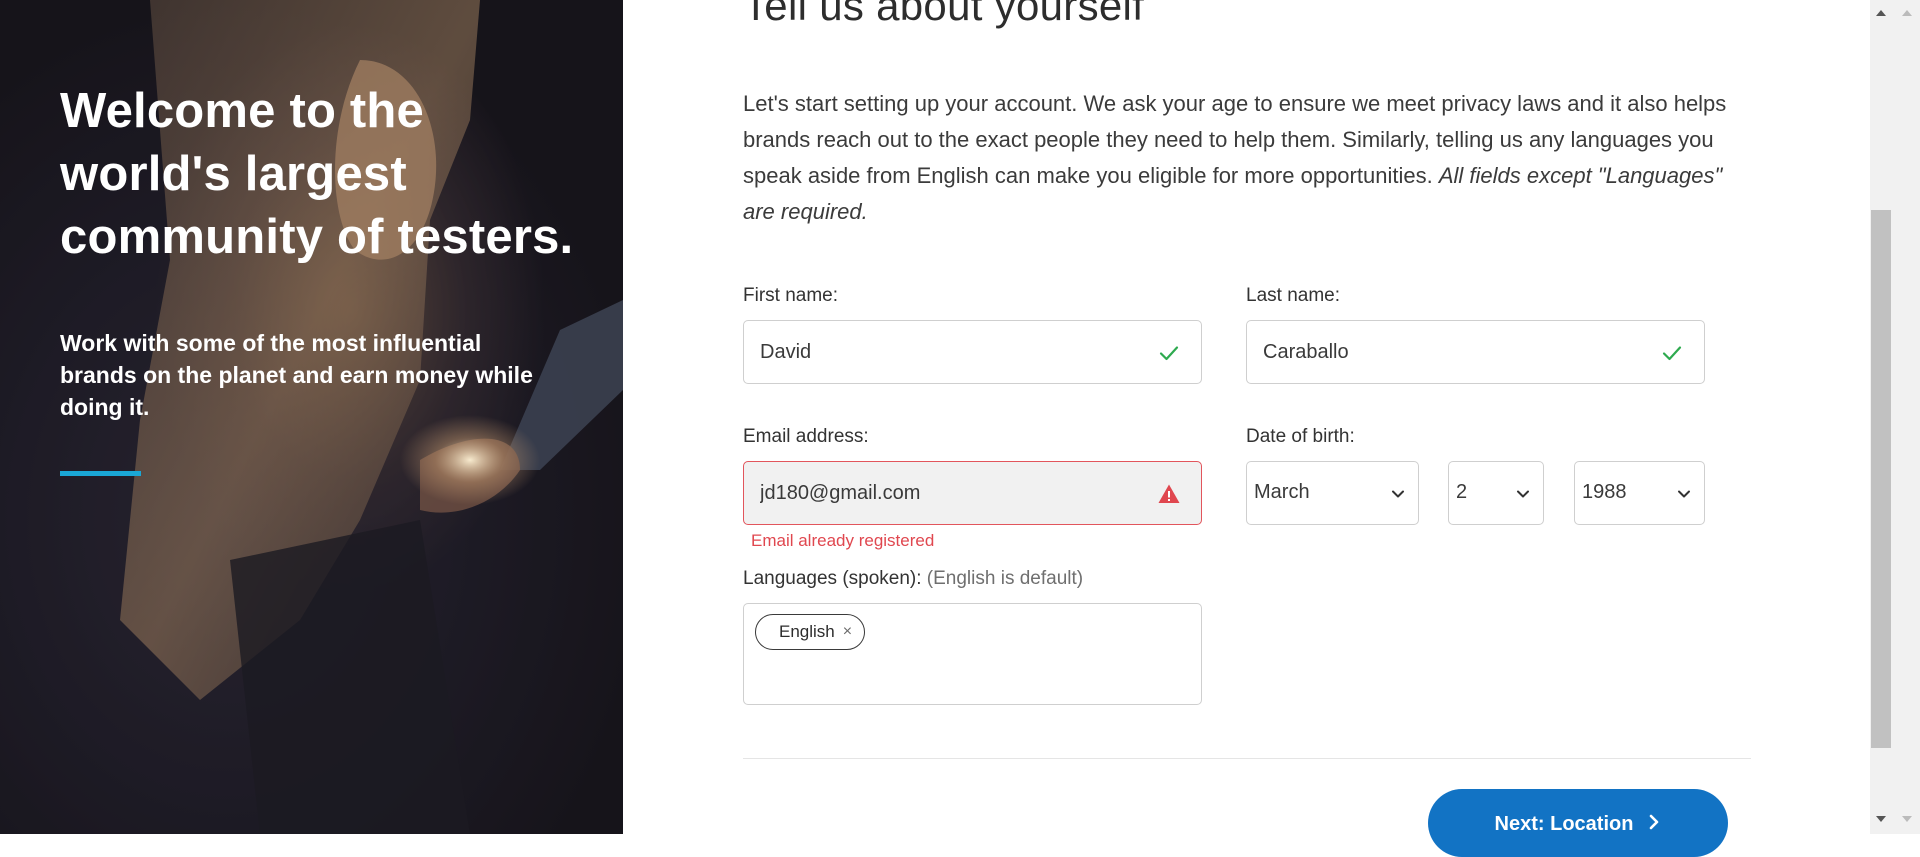  I want to click on page-title: Tell us about yourself, so click(944, 14).